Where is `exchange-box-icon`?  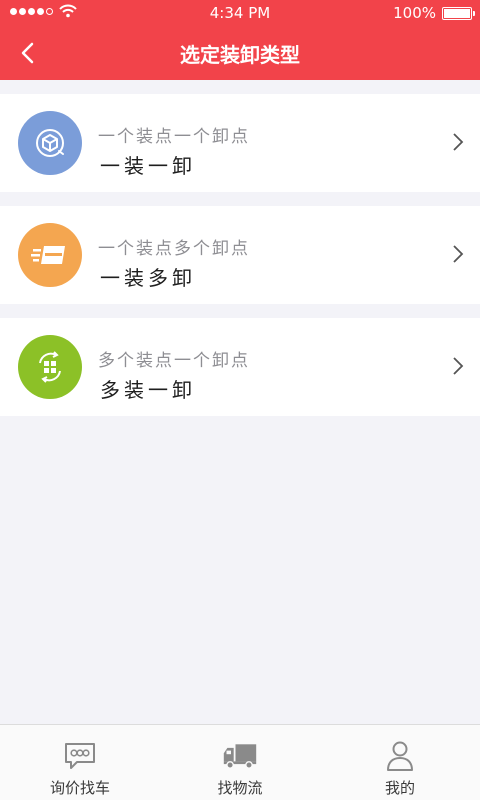 exchange-box-icon is located at coordinates (50, 367).